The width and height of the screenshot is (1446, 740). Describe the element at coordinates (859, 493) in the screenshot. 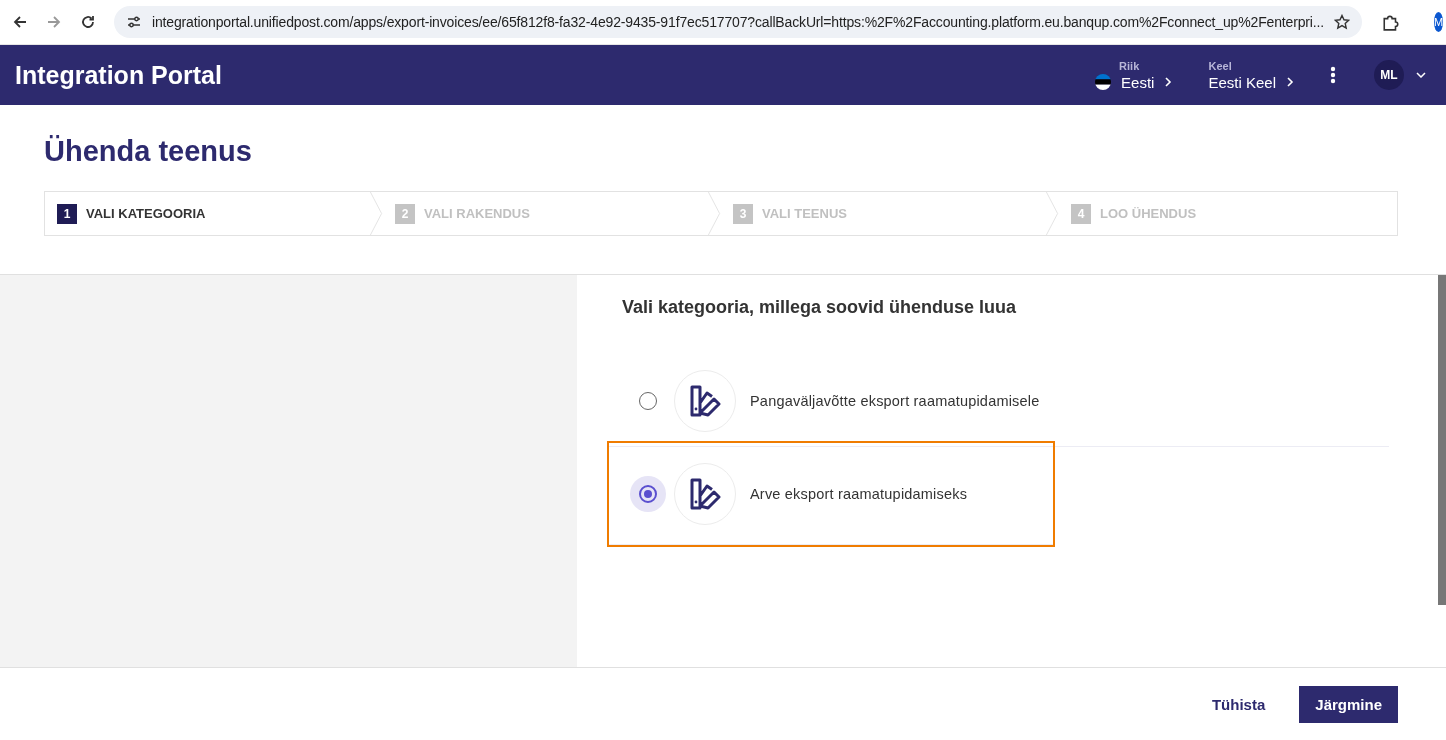

I see `option-label: Arve eksport raamatupidamiseks` at that location.